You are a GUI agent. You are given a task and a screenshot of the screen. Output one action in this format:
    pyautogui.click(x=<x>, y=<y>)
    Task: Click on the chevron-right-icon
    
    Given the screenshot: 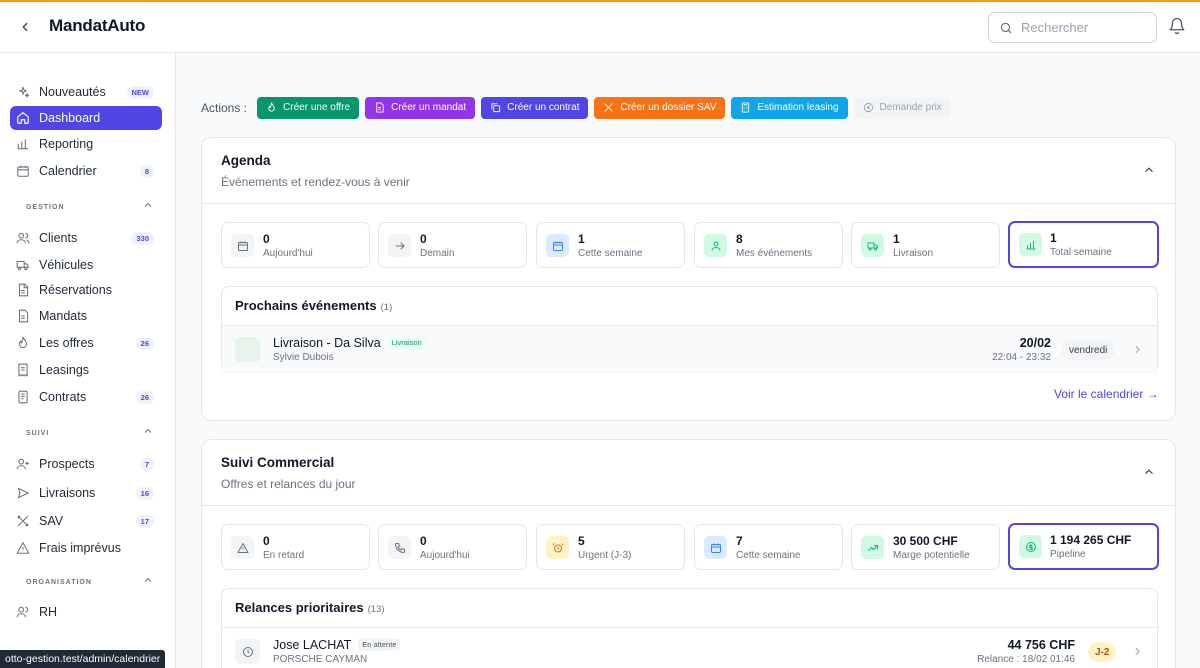 What is the action you would take?
    pyautogui.click(x=1137, y=349)
    